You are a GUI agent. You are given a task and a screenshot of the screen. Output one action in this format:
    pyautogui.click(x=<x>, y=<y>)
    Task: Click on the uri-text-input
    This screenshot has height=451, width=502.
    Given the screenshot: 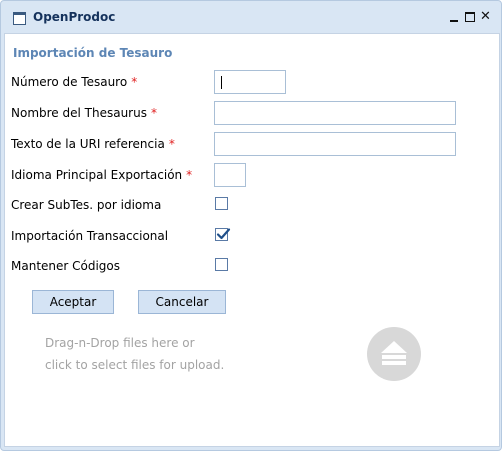 What is the action you would take?
    pyautogui.click(x=335, y=144)
    